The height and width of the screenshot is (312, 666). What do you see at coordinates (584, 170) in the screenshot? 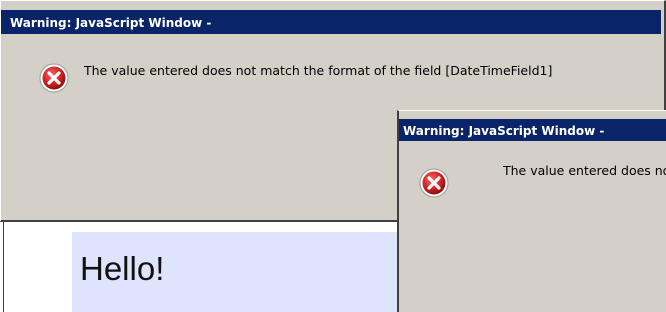
I see `dialog-message: The value entered does not` at bounding box center [584, 170].